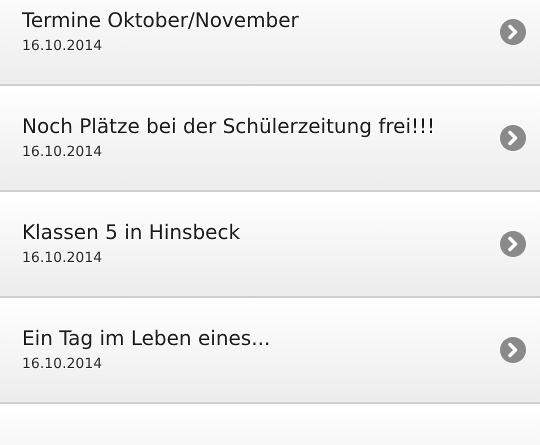 Image resolution: width=540 pixels, height=445 pixels. I want to click on item-title: Klassen 5 in Hinsbeck, so click(132, 232).